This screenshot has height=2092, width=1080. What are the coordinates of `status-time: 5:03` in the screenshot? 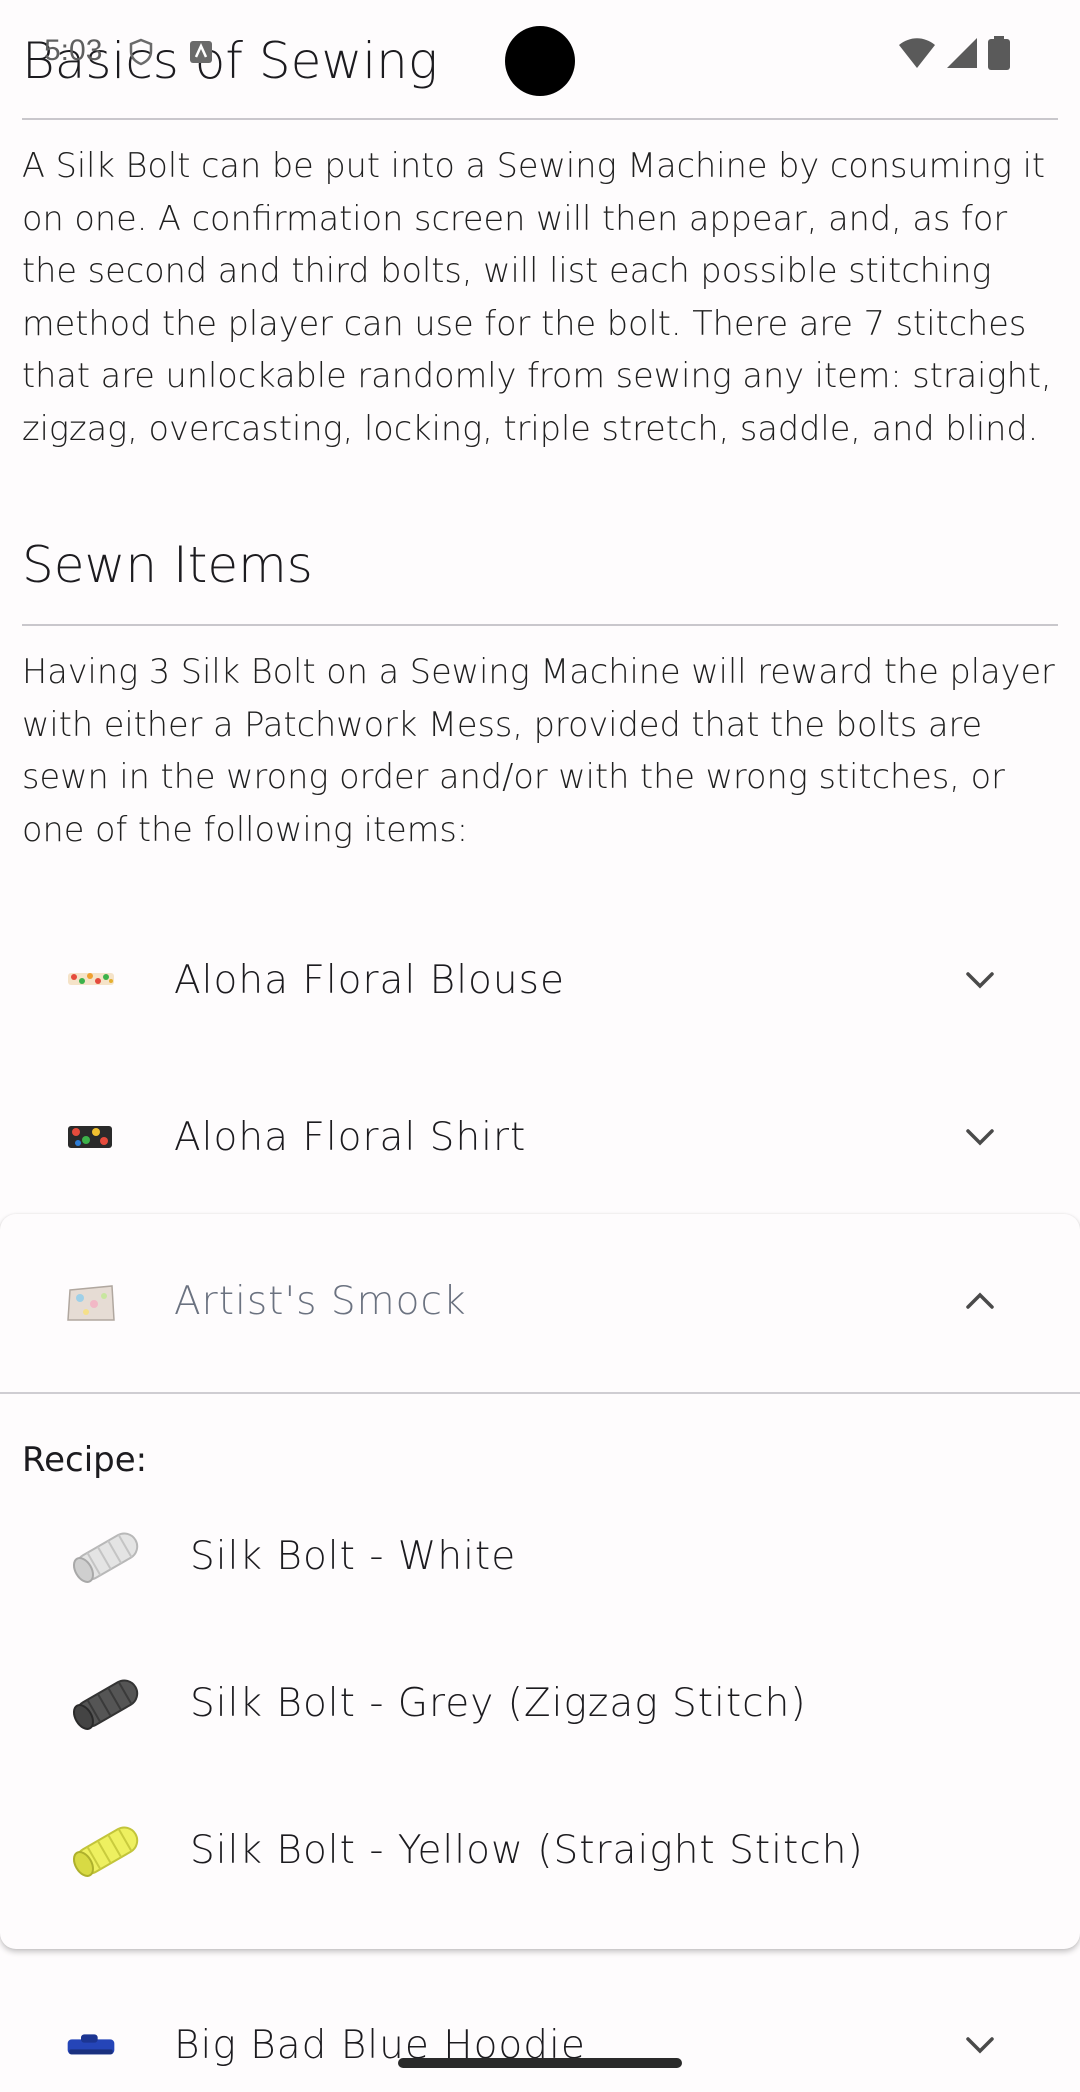 It's located at (73, 50).